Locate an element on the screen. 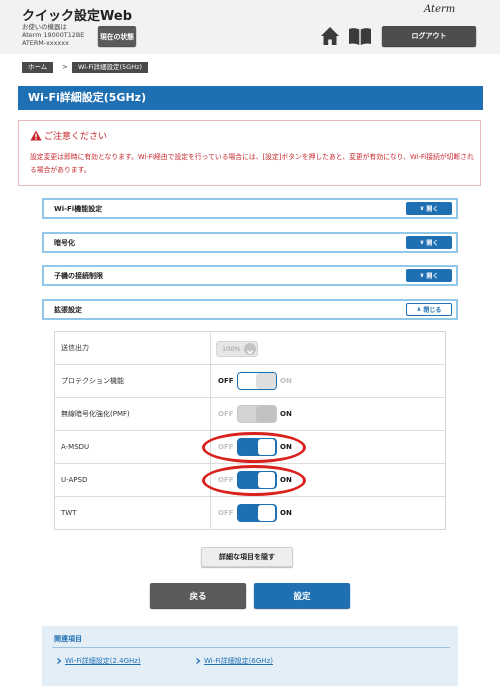 This screenshot has height=700, width=500. pmf-on-label: ON is located at coordinates (286, 414).